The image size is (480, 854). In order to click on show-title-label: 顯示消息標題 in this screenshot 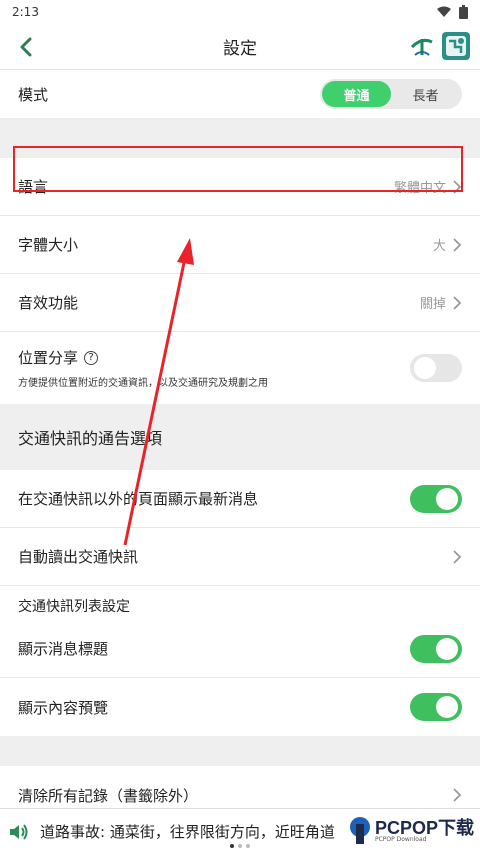, I will do `click(63, 649)`.